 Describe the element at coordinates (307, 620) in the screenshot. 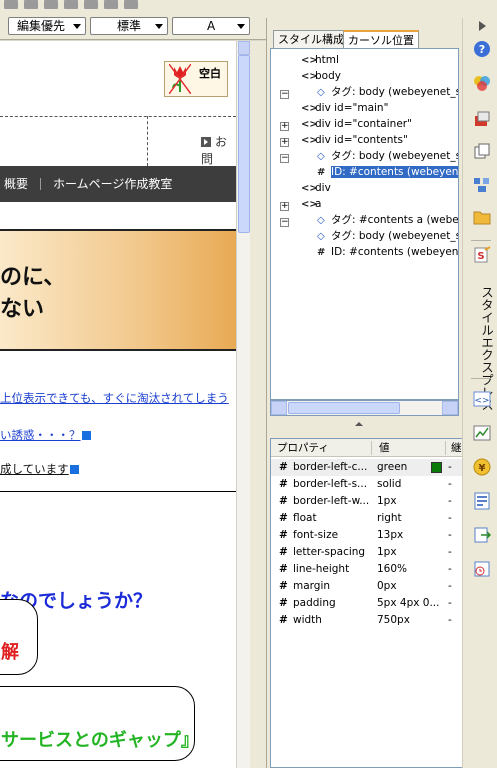

I see `property-name: width` at that location.